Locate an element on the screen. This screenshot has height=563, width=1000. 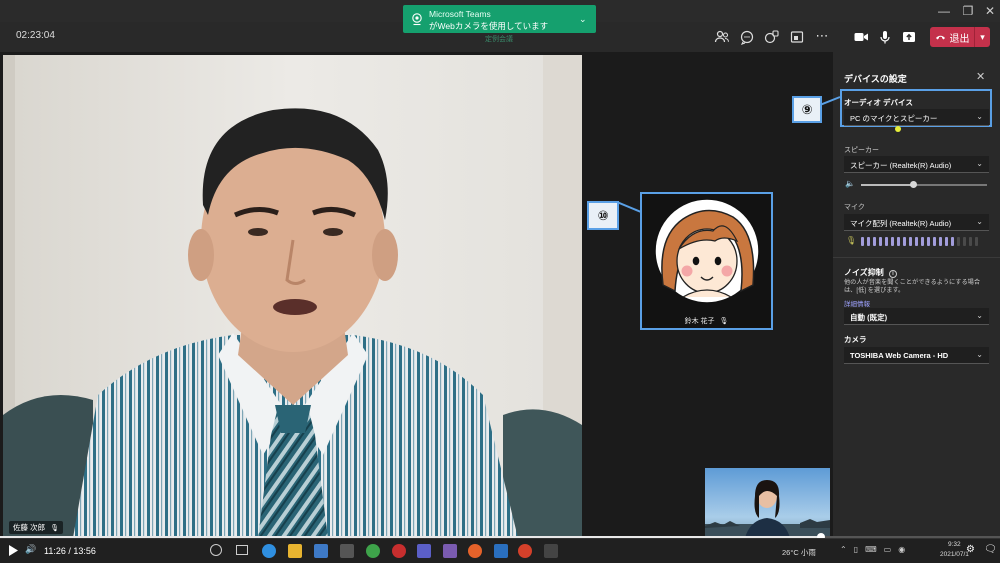
participant-avatar is located at coordinates (707, 251).